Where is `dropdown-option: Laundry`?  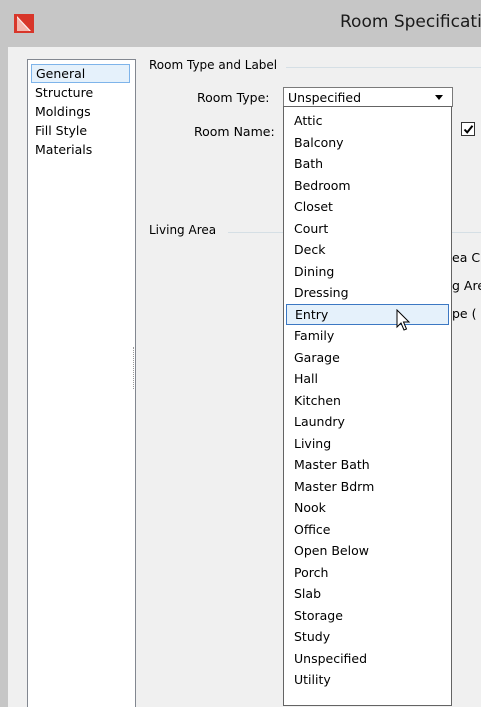
dropdown-option: Laundry is located at coordinates (367, 421).